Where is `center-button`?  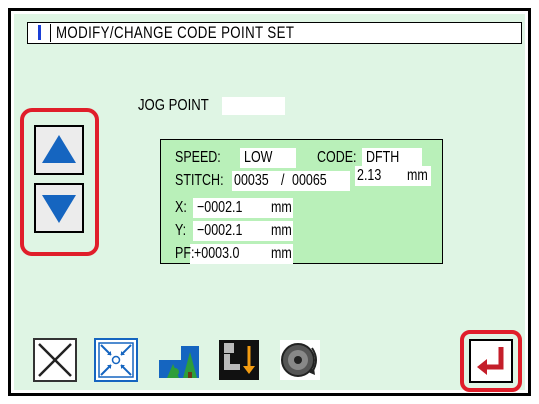
center-button is located at coordinates (116, 360).